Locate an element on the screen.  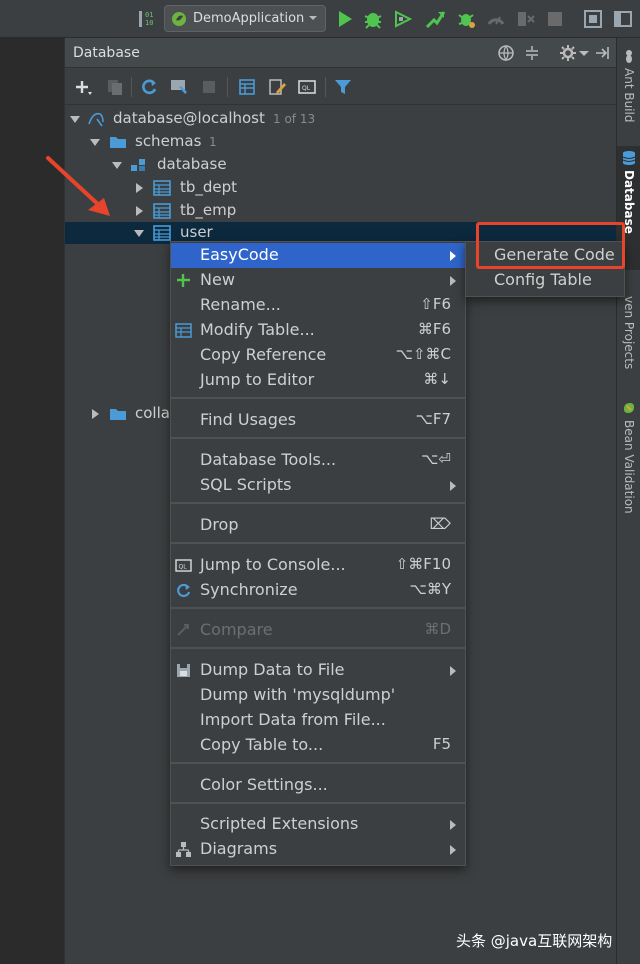
stripe-tab-bean-validation: Bean Validation is located at coordinates (628, 458).